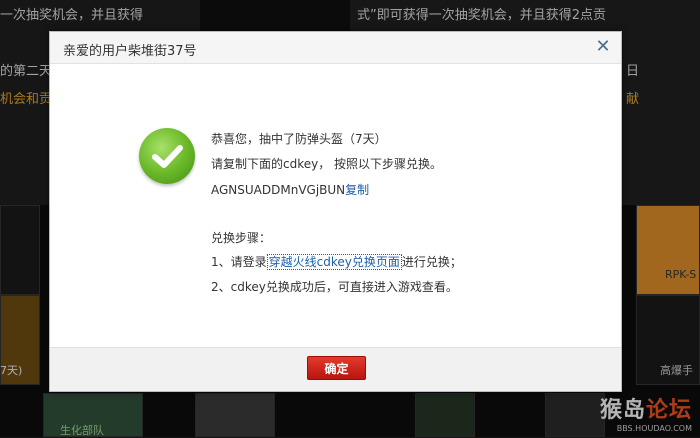 This screenshot has width=700, height=438. I want to click on congrats-message: 恭喜您，抽中了防弹头盔（7天）, so click(299, 139).